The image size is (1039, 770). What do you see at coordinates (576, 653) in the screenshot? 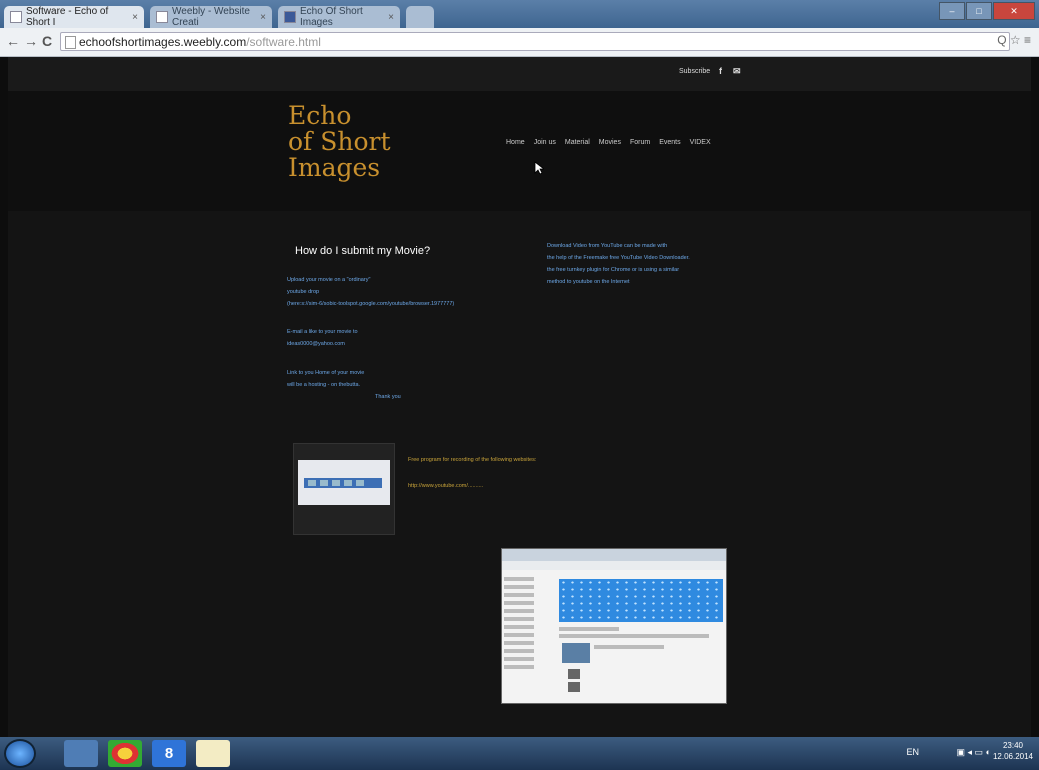
I see `screenshot-video-thumb` at bounding box center [576, 653].